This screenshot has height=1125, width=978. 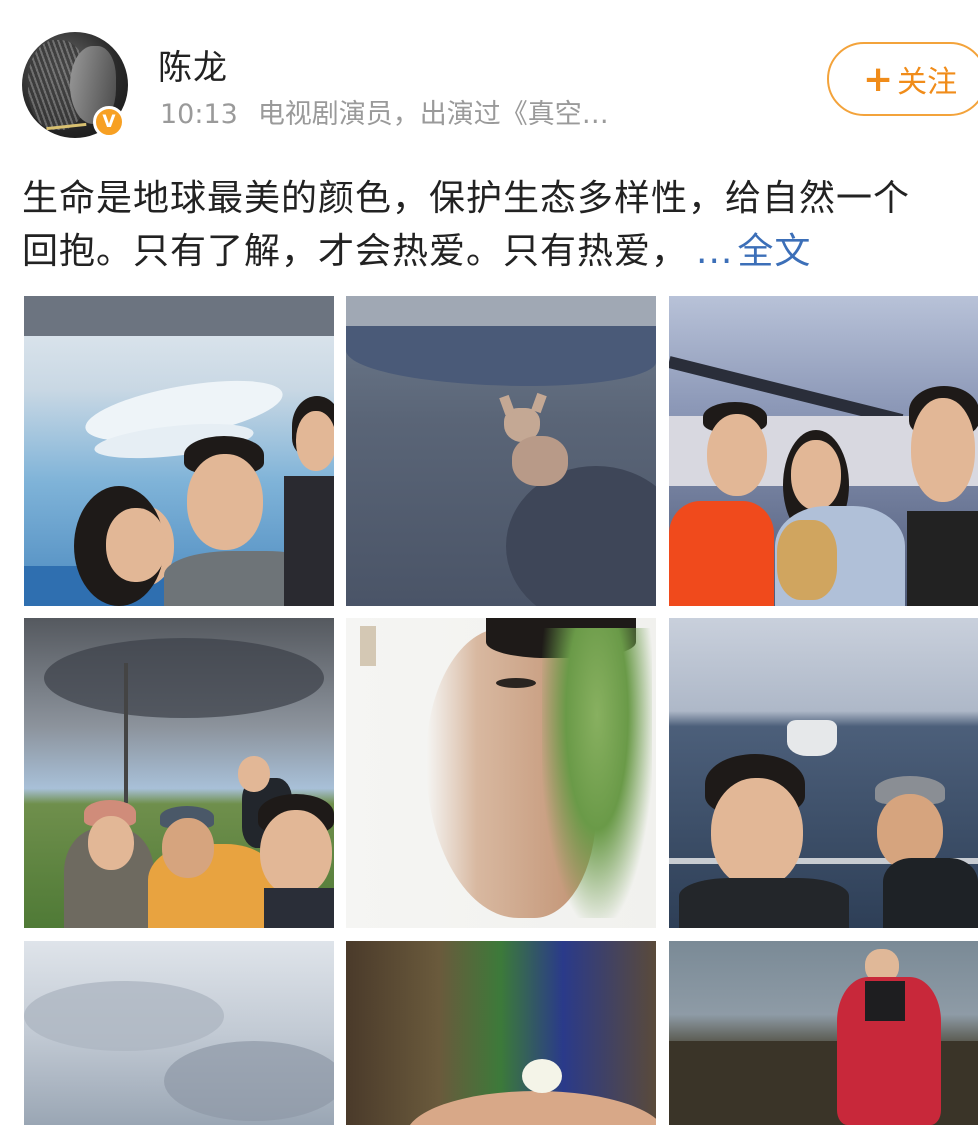 I want to click on cloudy-sky-photo, so click(x=179, y=1033).